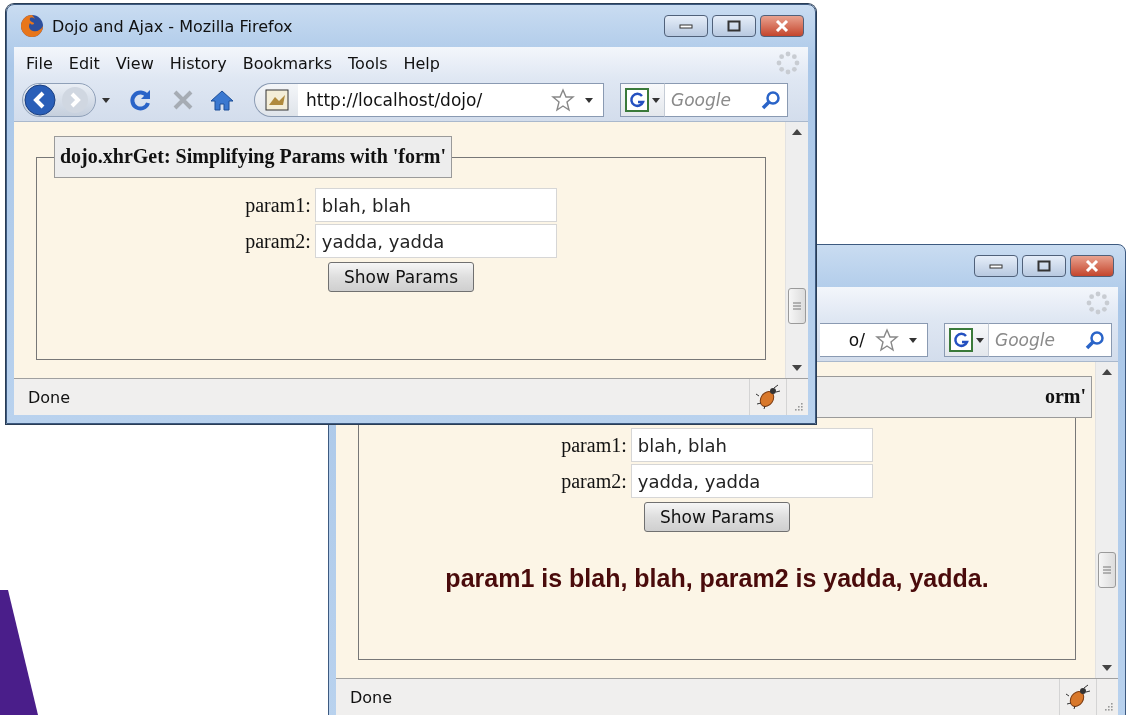  I want to click on site-identity-button, so click(276, 100).